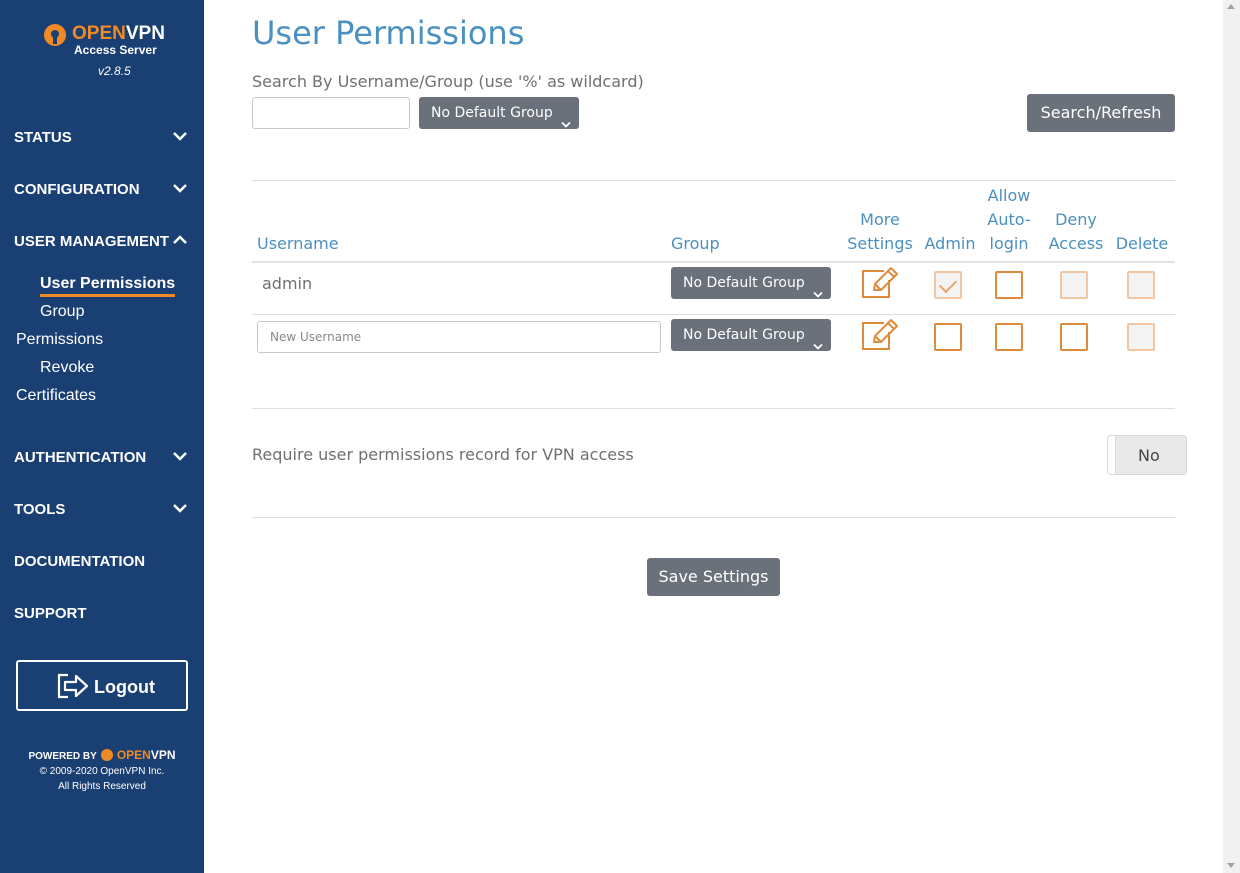 The height and width of the screenshot is (873, 1240). I want to click on table-header-divider, so click(713, 262).